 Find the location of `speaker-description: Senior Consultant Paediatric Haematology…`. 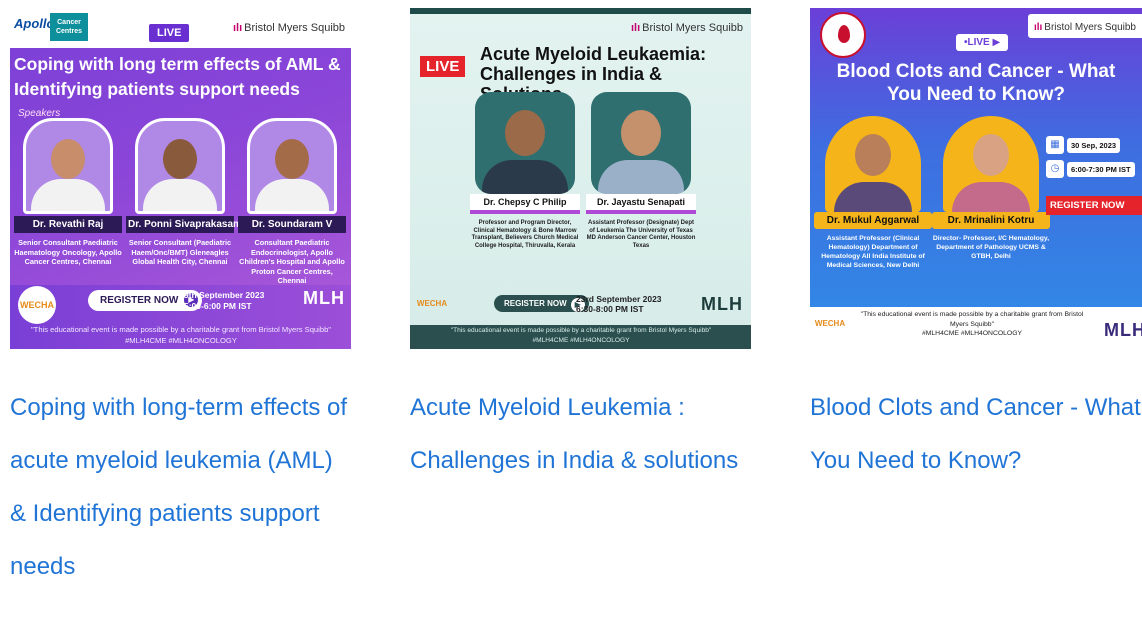

speaker-description: Senior Consultant Paediatric Haematology… is located at coordinates (68, 252).